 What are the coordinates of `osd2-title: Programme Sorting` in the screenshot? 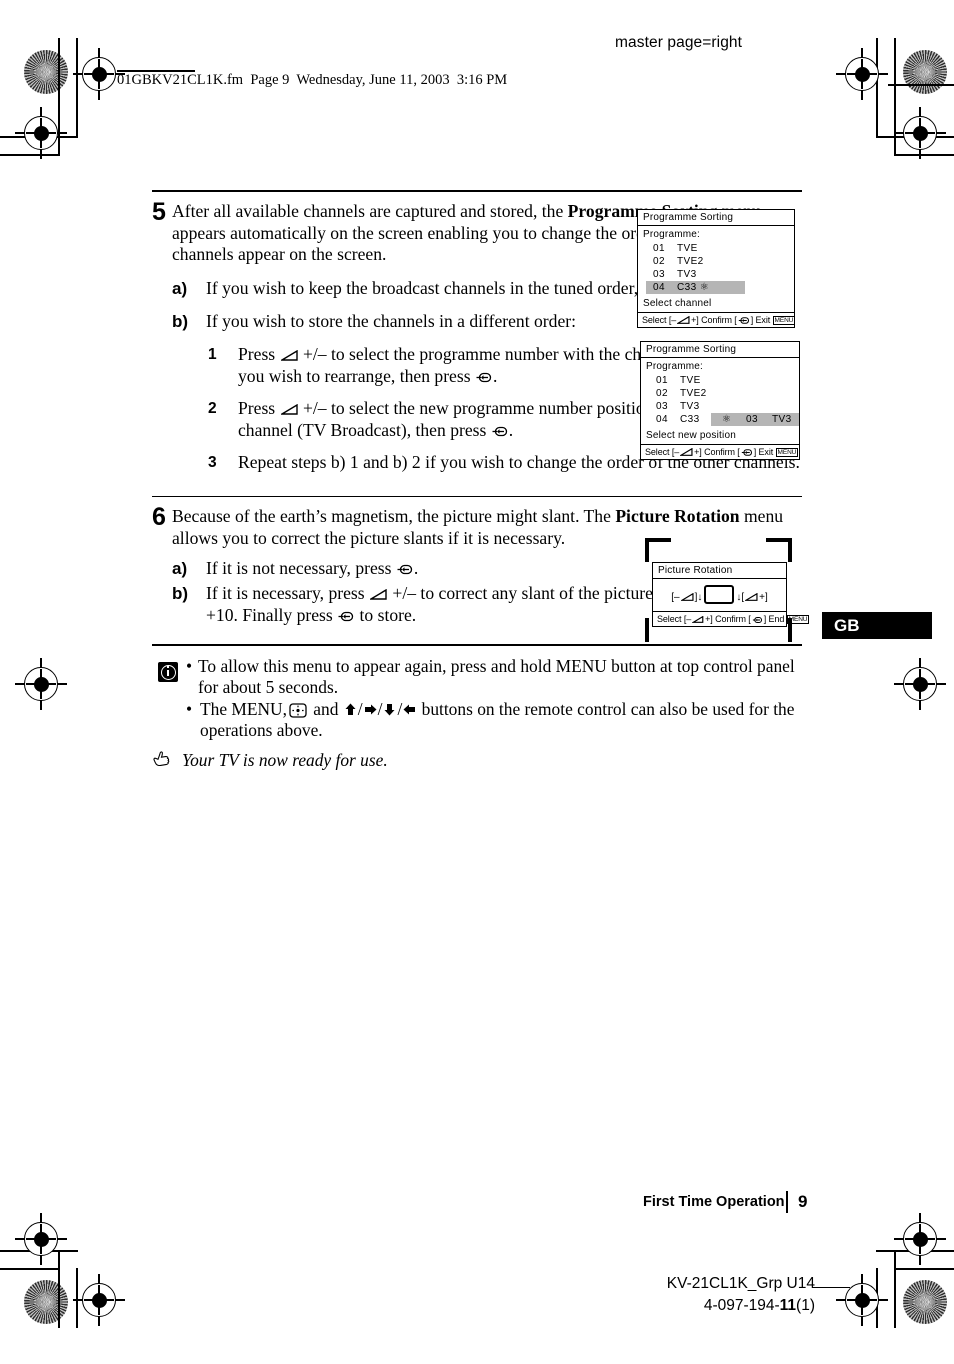 It's located at (720, 350).